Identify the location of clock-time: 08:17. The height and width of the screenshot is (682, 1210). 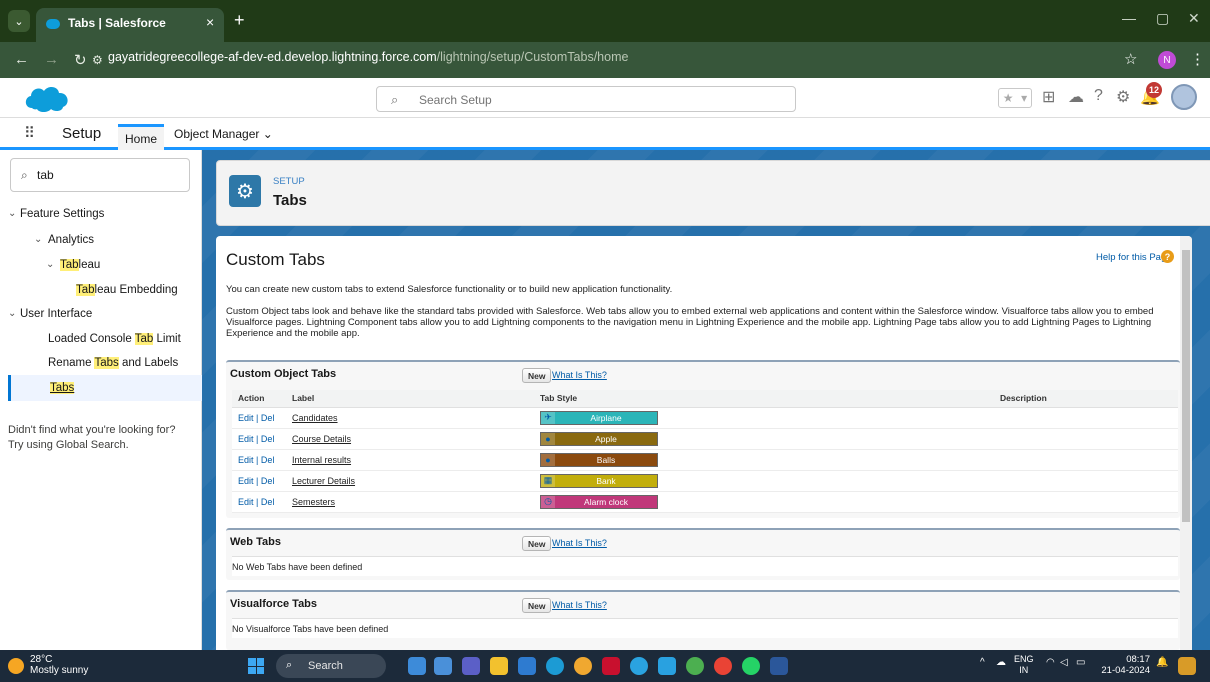
(1138, 659).